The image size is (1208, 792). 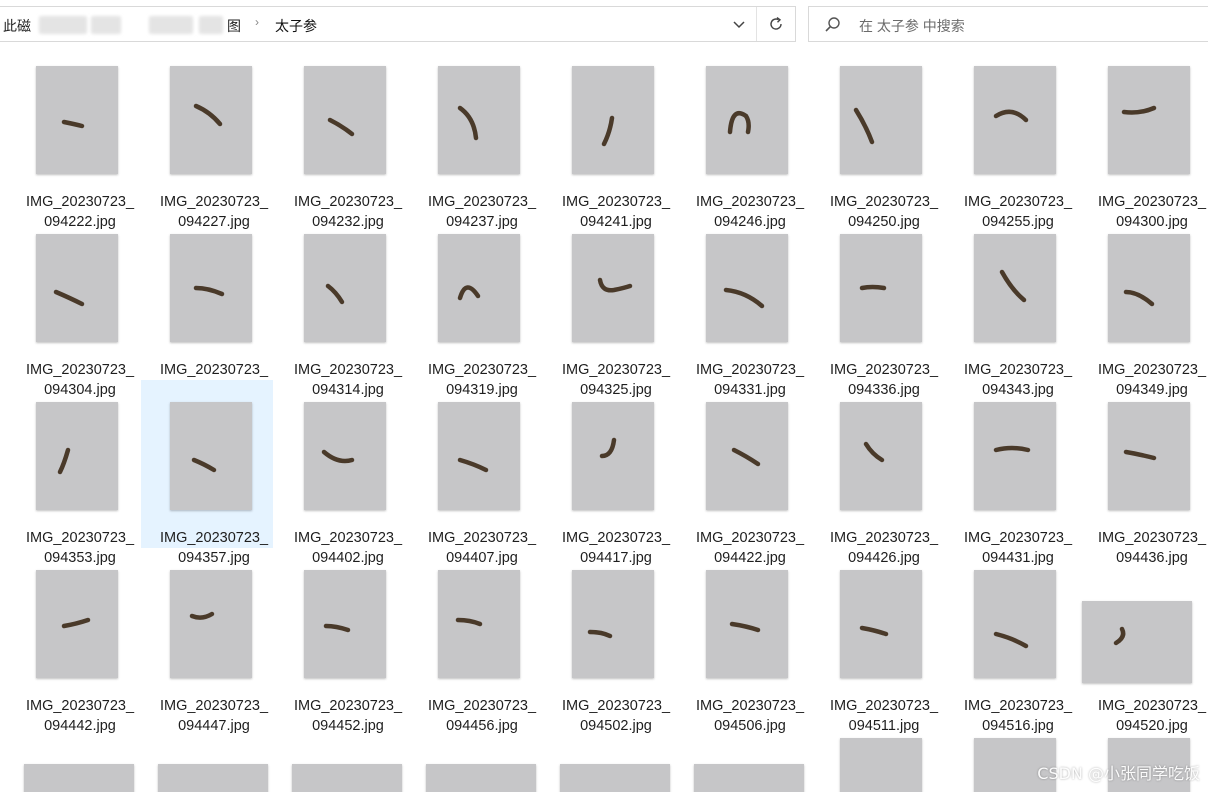 I want to click on file-item: IMG_20230723_ 094325.jpg, so click(x=616, y=313).